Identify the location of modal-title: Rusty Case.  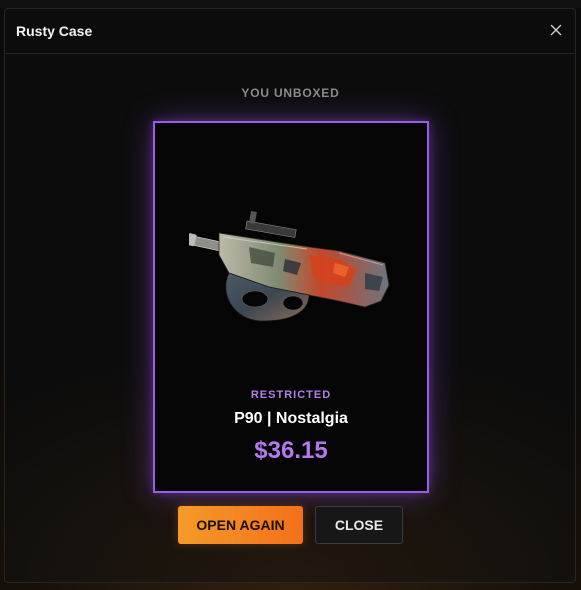
(54, 31).